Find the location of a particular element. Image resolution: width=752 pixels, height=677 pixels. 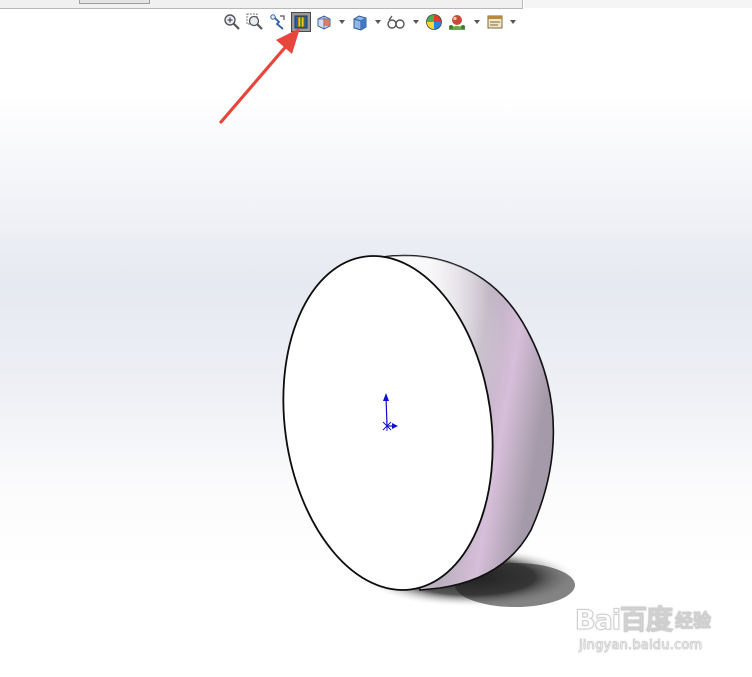

watermark-url: jingyan.baidu.com is located at coordinates (641, 645).